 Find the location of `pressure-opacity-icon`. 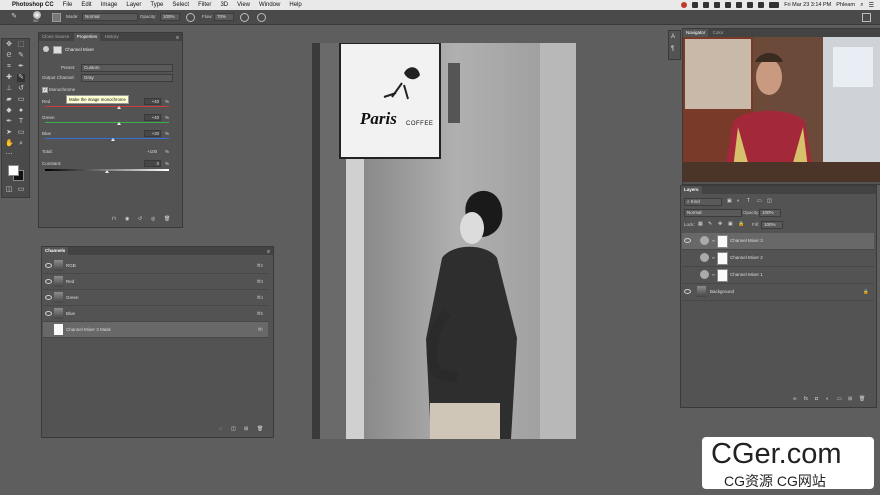

pressure-opacity-icon is located at coordinates (190, 17).